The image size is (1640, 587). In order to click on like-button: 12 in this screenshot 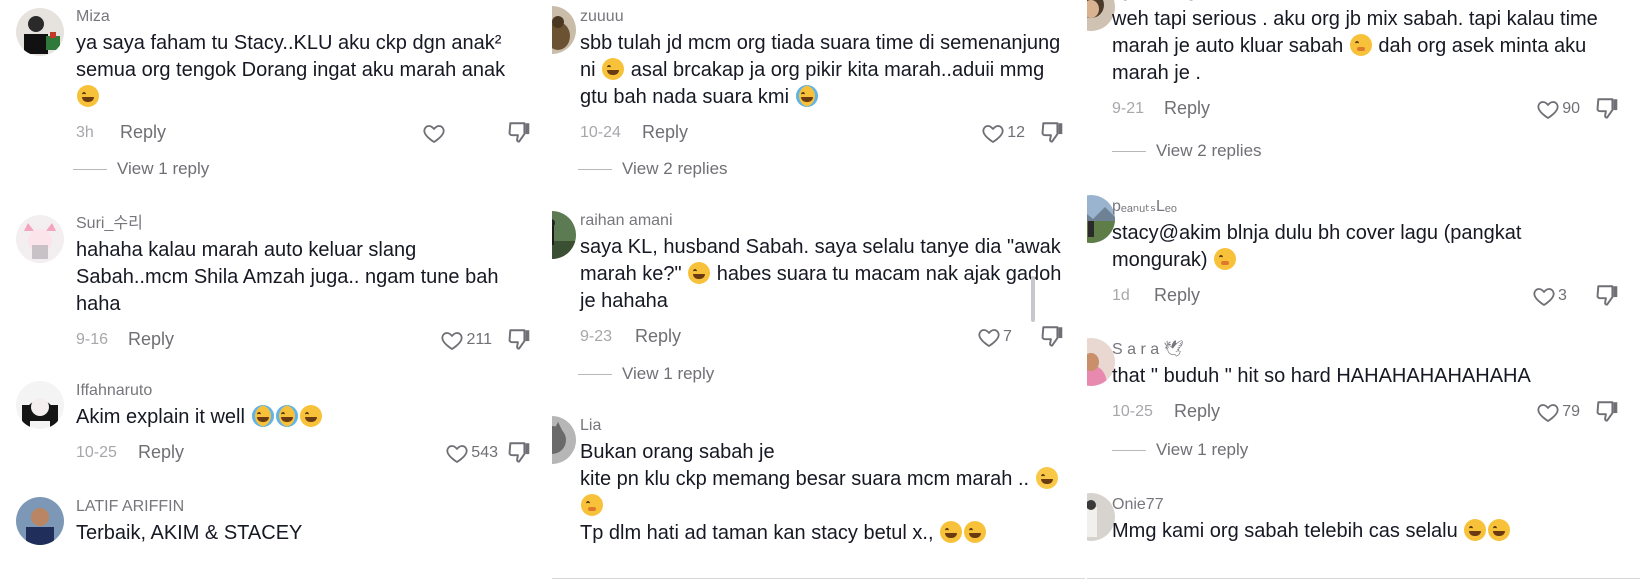, I will do `click(1003, 133)`.